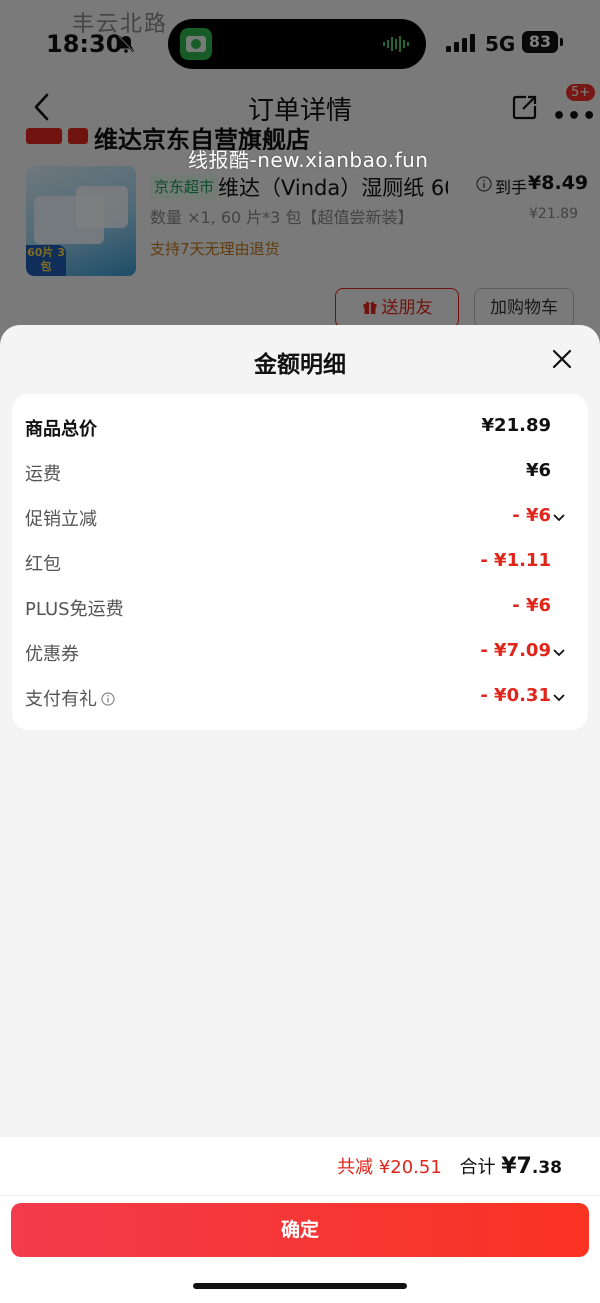  What do you see at coordinates (295, 609) in the screenshot?
I see `row-plus-free-shipping: PLUS免运费 - ¥6` at bounding box center [295, 609].